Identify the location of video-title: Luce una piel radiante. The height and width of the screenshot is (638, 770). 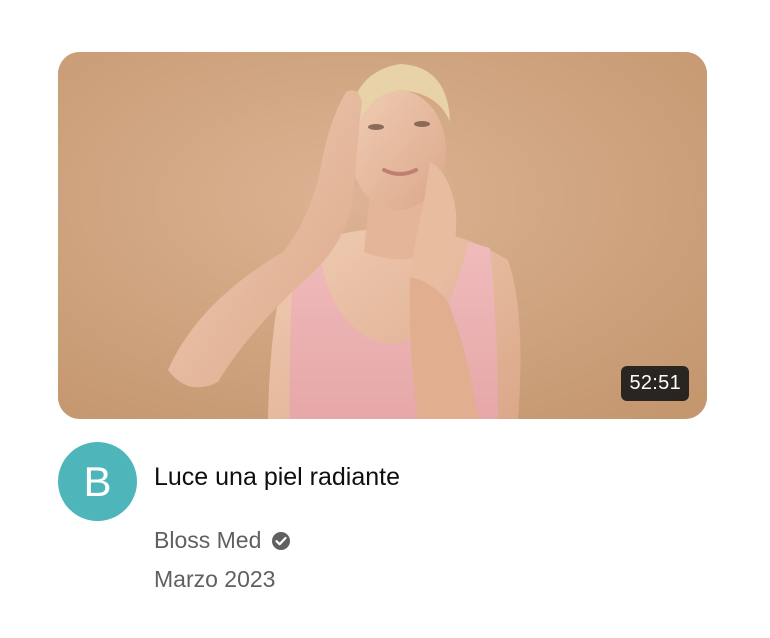
(277, 477).